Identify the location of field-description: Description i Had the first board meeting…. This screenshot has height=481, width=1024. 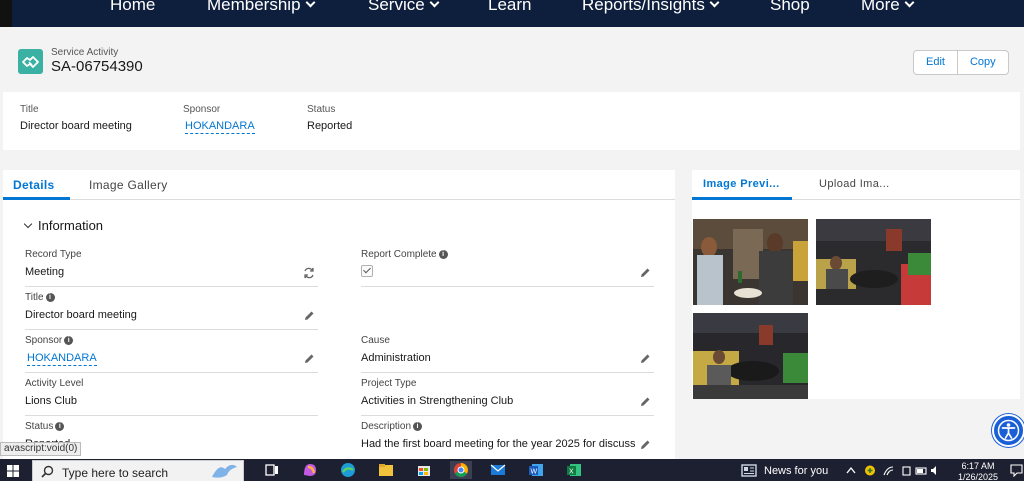
(507, 440).